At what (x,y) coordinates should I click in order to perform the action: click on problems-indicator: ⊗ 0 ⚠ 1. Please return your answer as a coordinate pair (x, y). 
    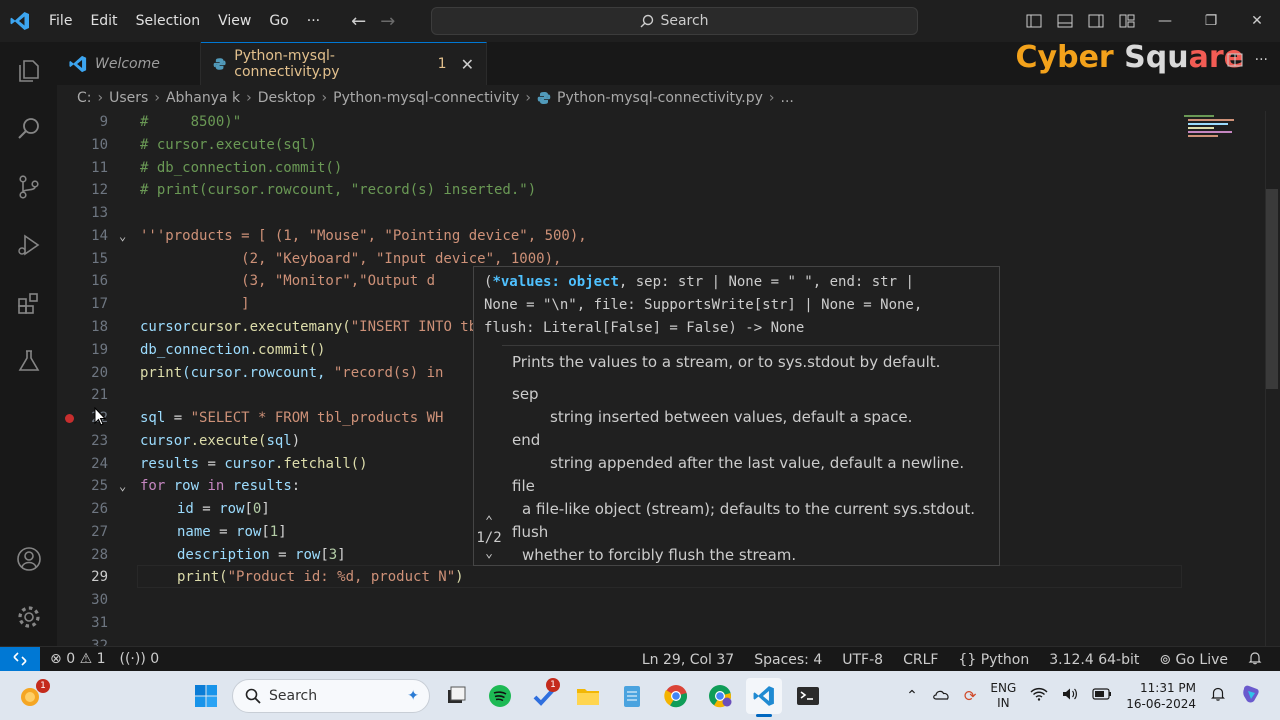
    Looking at the image, I should click on (78, 659).